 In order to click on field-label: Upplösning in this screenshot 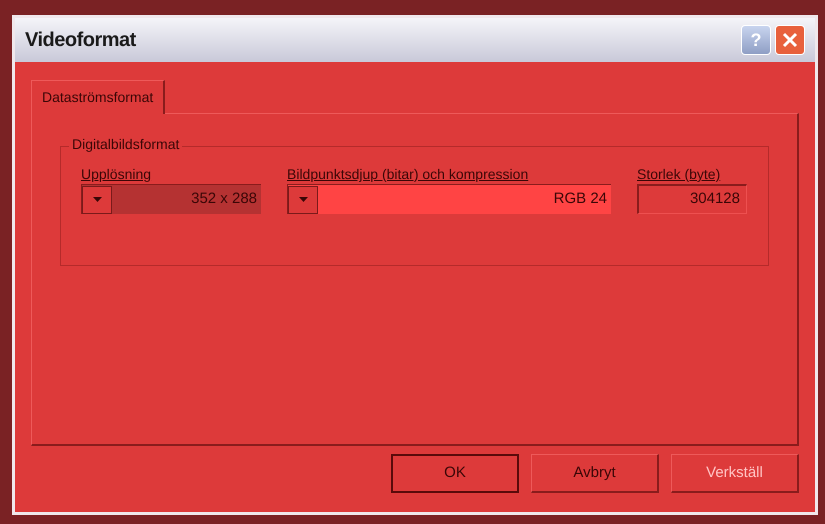, I will do `click(116, 174)`.